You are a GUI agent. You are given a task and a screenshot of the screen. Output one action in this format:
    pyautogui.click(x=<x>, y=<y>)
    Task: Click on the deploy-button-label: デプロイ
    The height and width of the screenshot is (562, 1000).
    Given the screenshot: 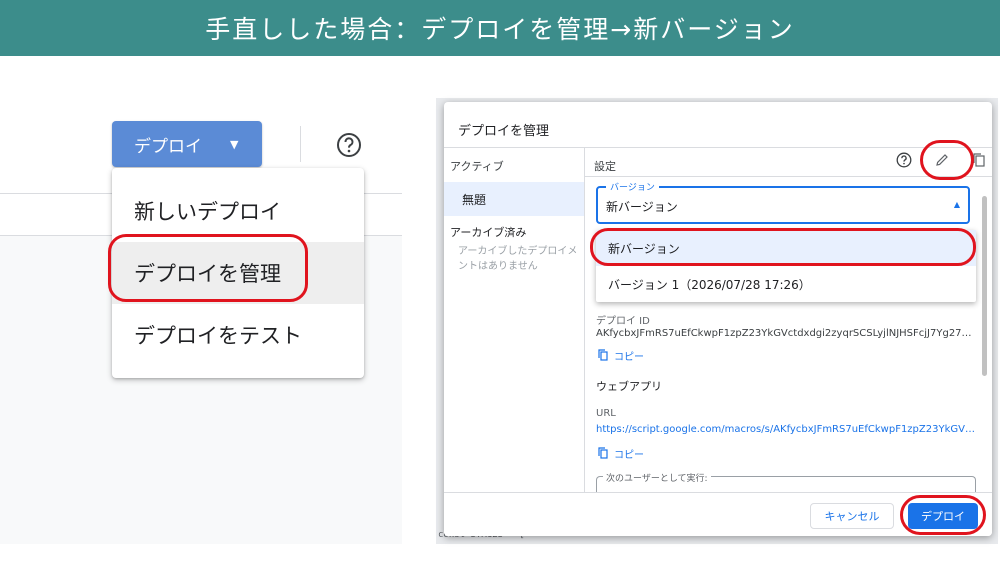 What is the action you would take?
    pyautogui.click(x=168, y=146)
    